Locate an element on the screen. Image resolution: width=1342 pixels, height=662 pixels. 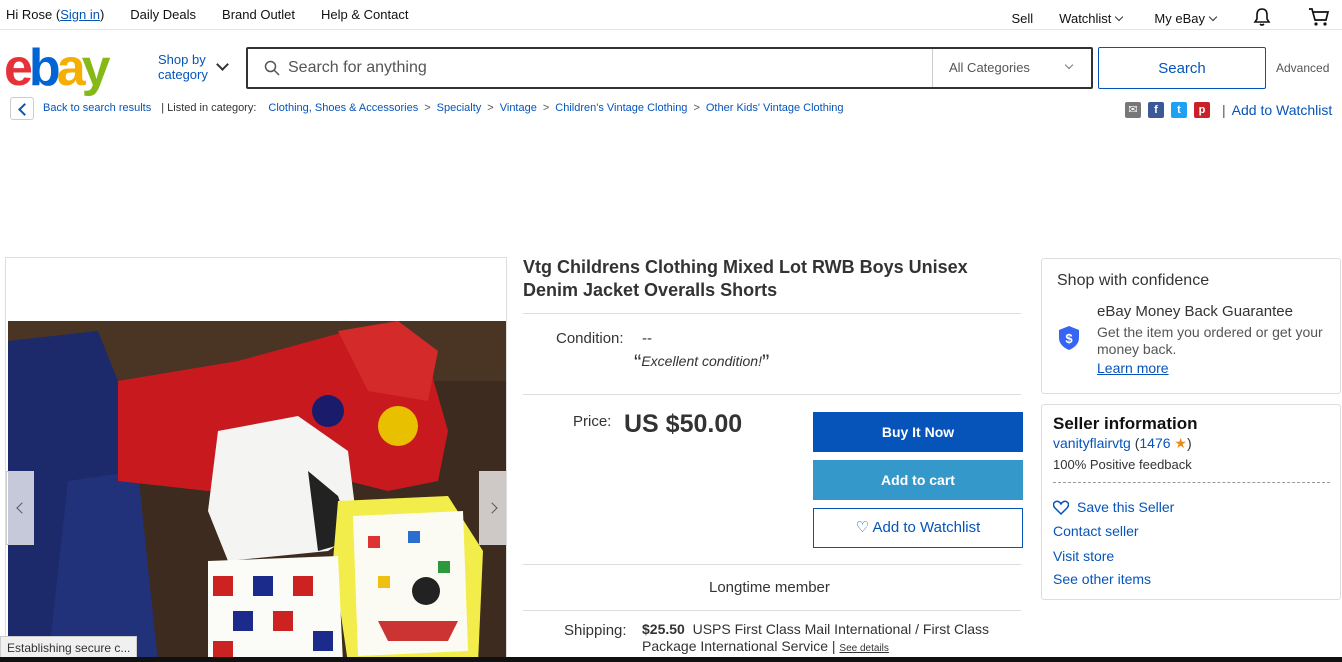
cart-icon is located at coordinates (1319, 18).